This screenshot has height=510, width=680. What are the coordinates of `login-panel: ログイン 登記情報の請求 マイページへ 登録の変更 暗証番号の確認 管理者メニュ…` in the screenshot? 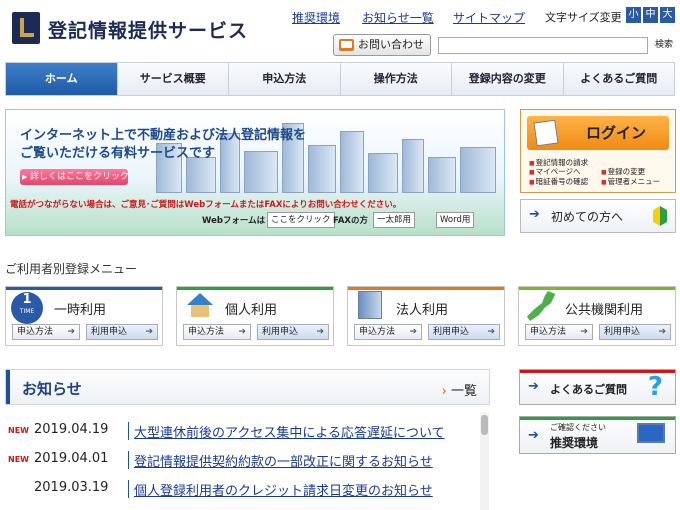 It's located at (598, 151).